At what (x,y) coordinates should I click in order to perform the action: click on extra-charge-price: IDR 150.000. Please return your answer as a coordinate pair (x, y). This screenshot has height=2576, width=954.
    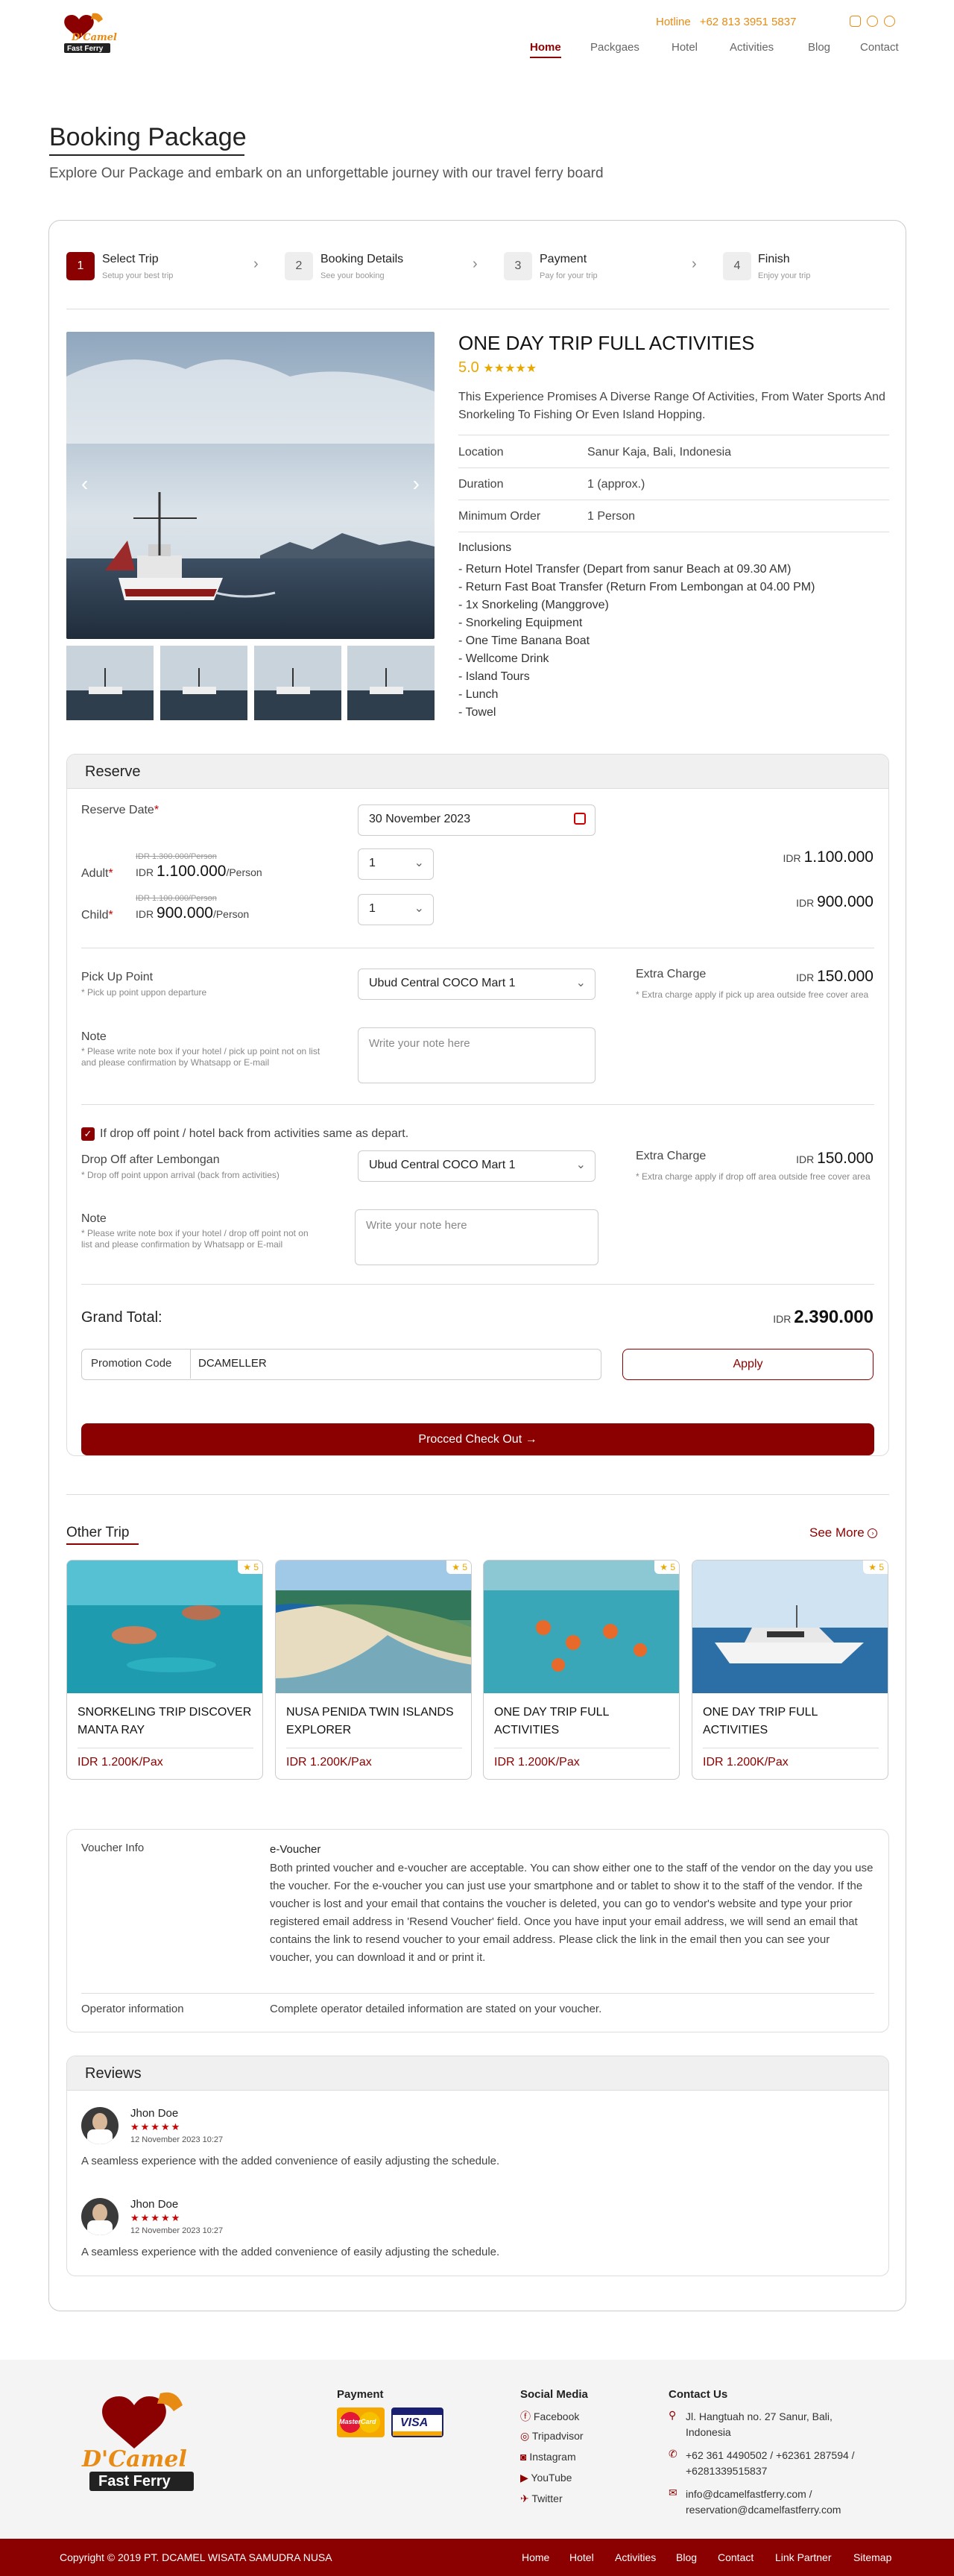
    Looking at the image, I should click on (835, 977).